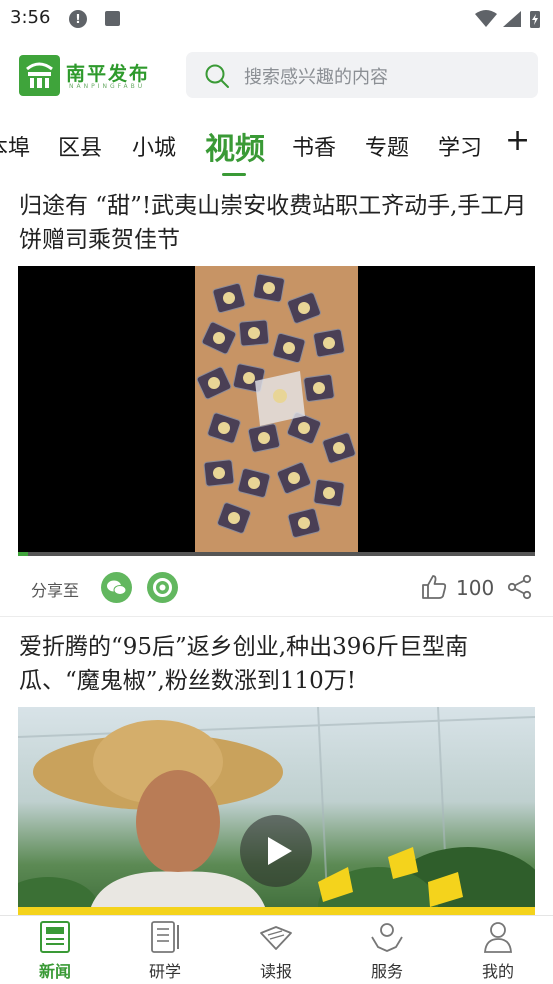  I want to click on notebook-icon, so click(165, 937).